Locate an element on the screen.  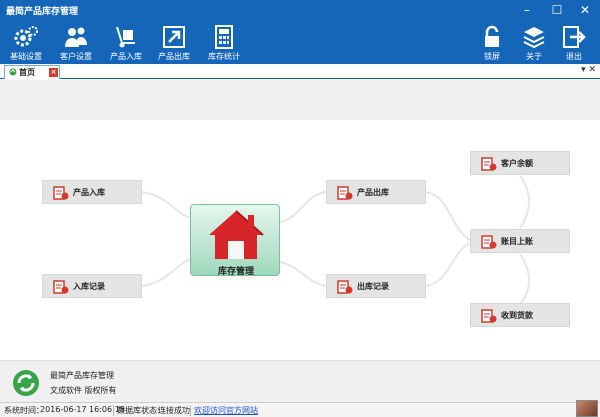
node-product-outbound: 产品出库 is located at coordinates (376, 192).